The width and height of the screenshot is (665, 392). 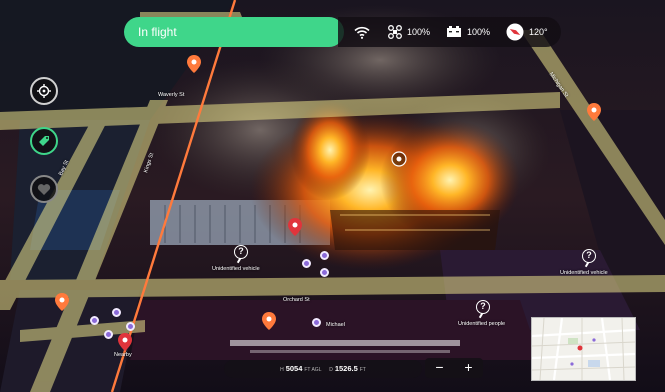 I want to click on controller-battery-value: 100%, so click(x=479, y=32).